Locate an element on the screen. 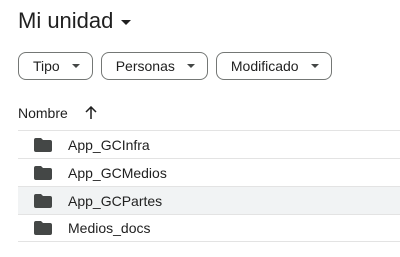 The width and height of the screenshot is (400, 257). drive-location-dropdown: Mi unidad is located at coordinates (75, 21).